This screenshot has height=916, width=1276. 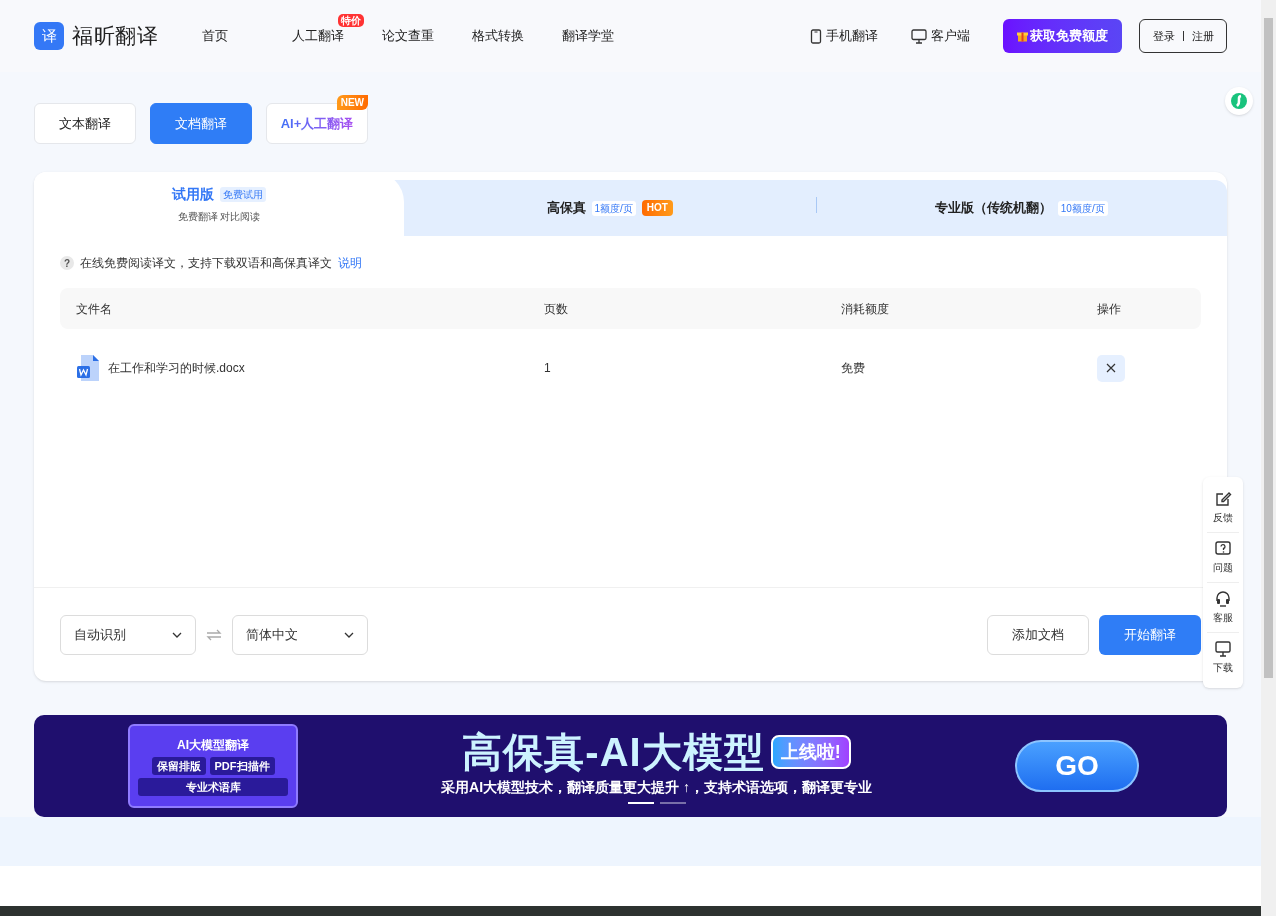 I want to click on file-name: 在工作和学习的时候.docx, so click(x=176, y=368).